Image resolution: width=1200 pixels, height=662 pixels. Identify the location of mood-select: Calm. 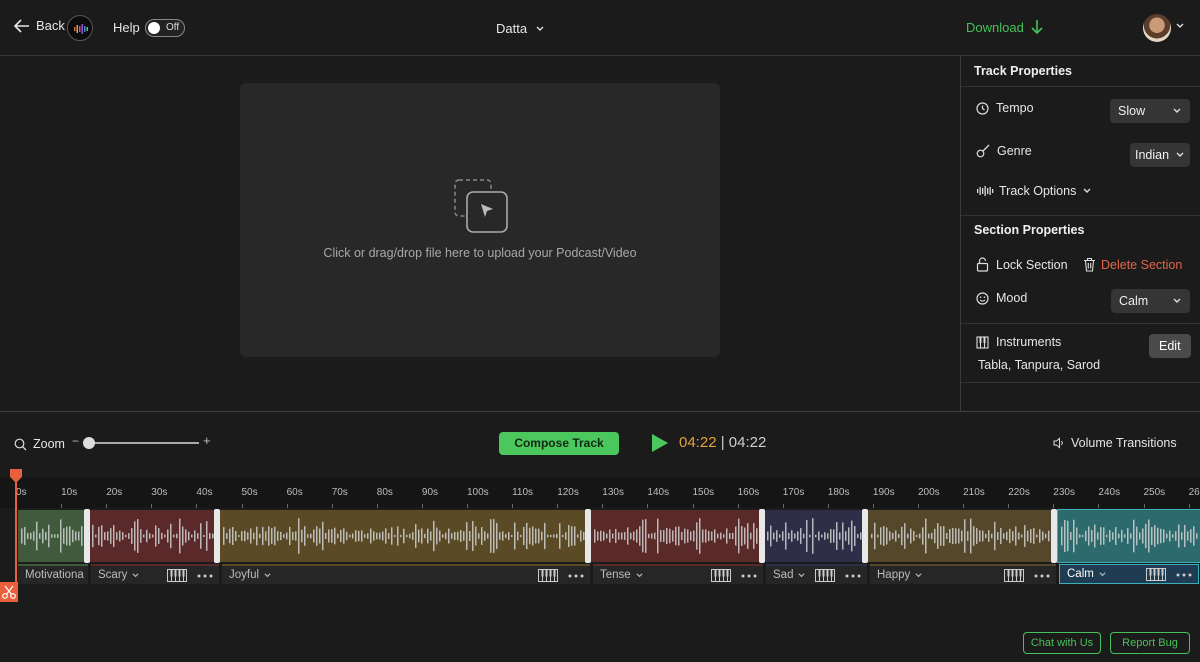
(1150, 301).